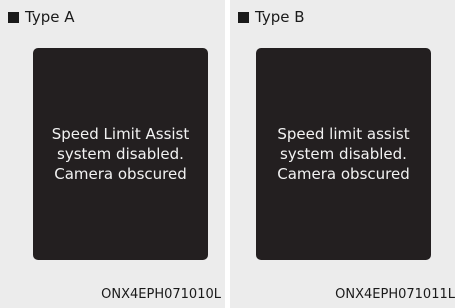 The image size is (455, 308). Describe the element at coordinates (343, 134) in the screenshot. I see `message-line: Speed limit assist` at that location.